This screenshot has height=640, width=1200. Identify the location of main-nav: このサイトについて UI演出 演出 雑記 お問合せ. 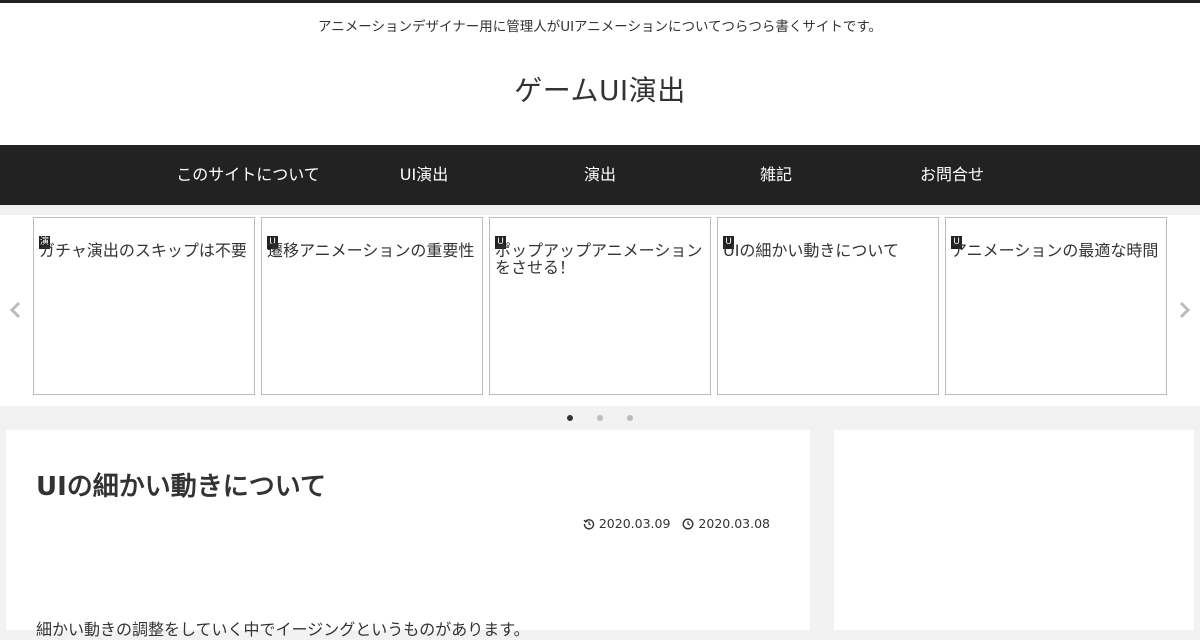
(600, 175).